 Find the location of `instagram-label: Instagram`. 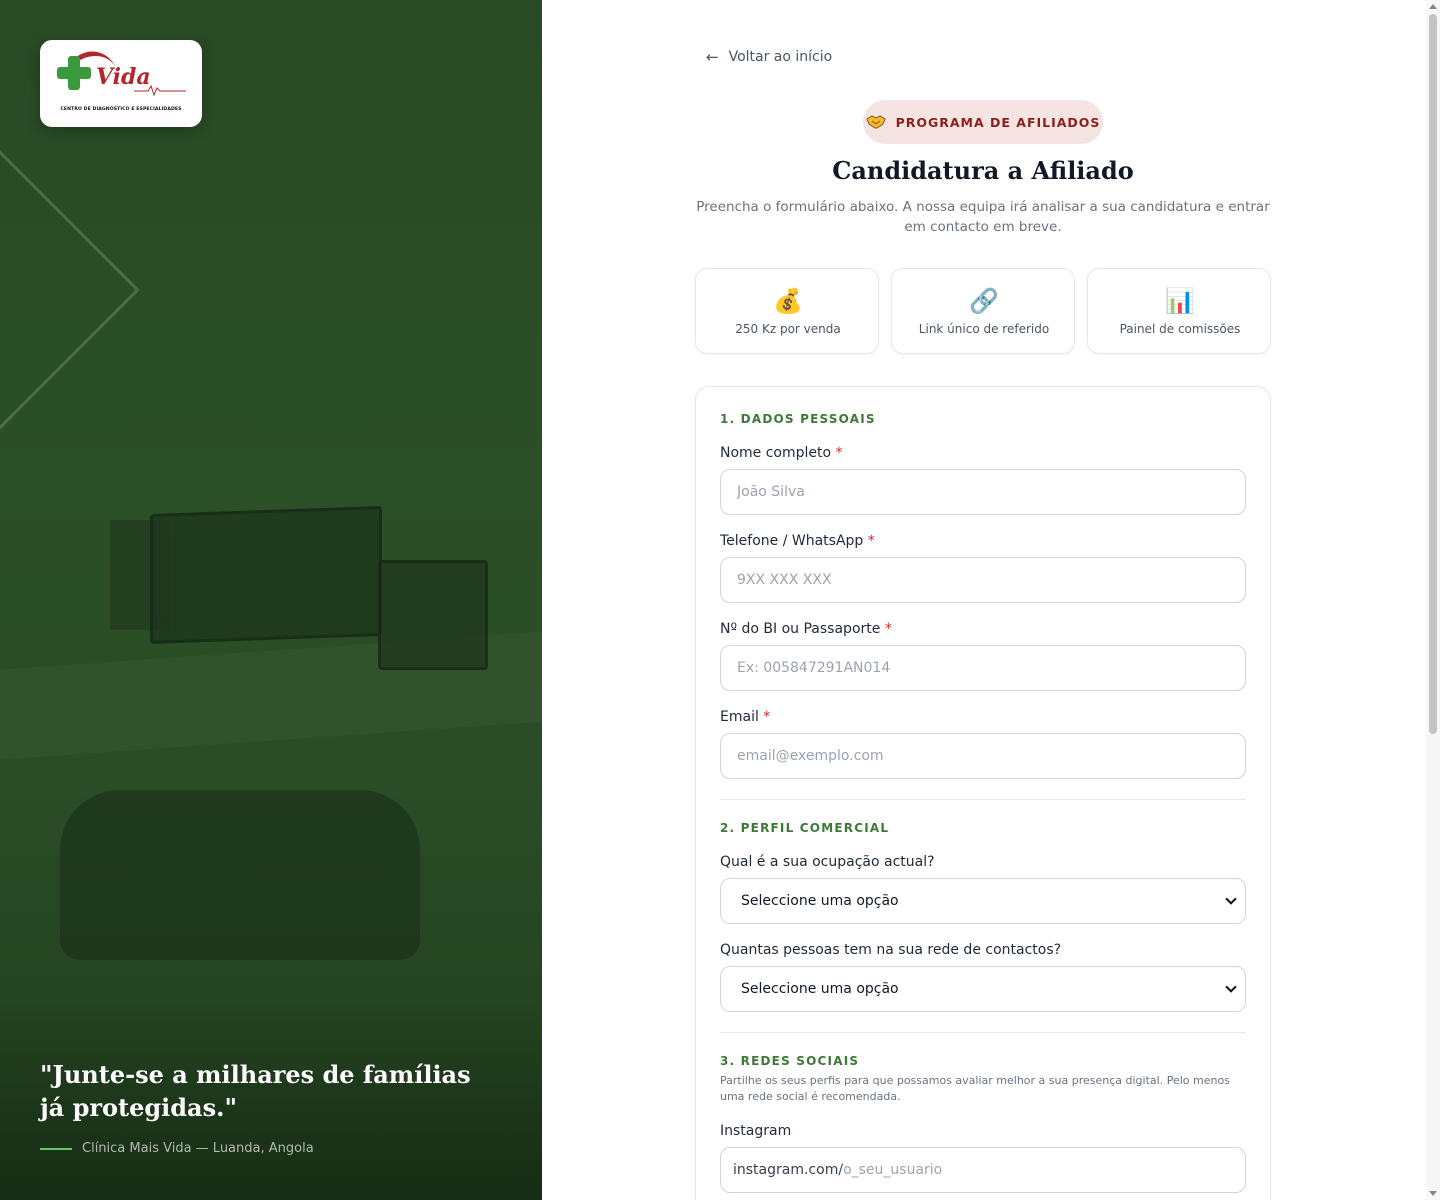

instagram-label: Instagram is located at coordinates (756, 1131).